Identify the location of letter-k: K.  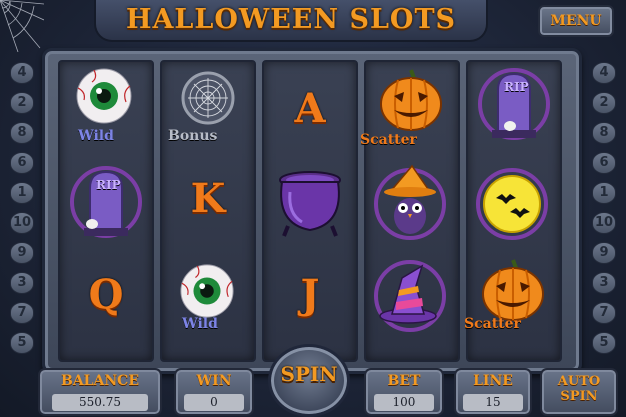
(208, 198).